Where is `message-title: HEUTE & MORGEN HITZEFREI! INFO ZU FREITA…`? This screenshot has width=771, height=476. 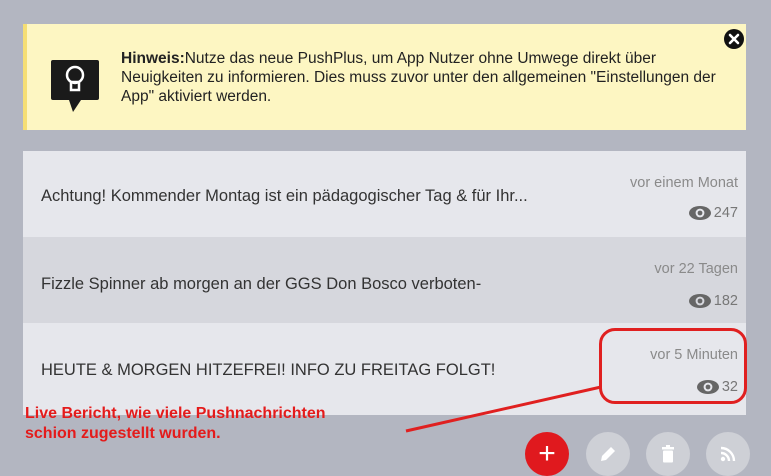 message-title: HEUTE & MORGEN HITZEFREI! INFO ZU FREITA… is located at coordinates (268, 370).